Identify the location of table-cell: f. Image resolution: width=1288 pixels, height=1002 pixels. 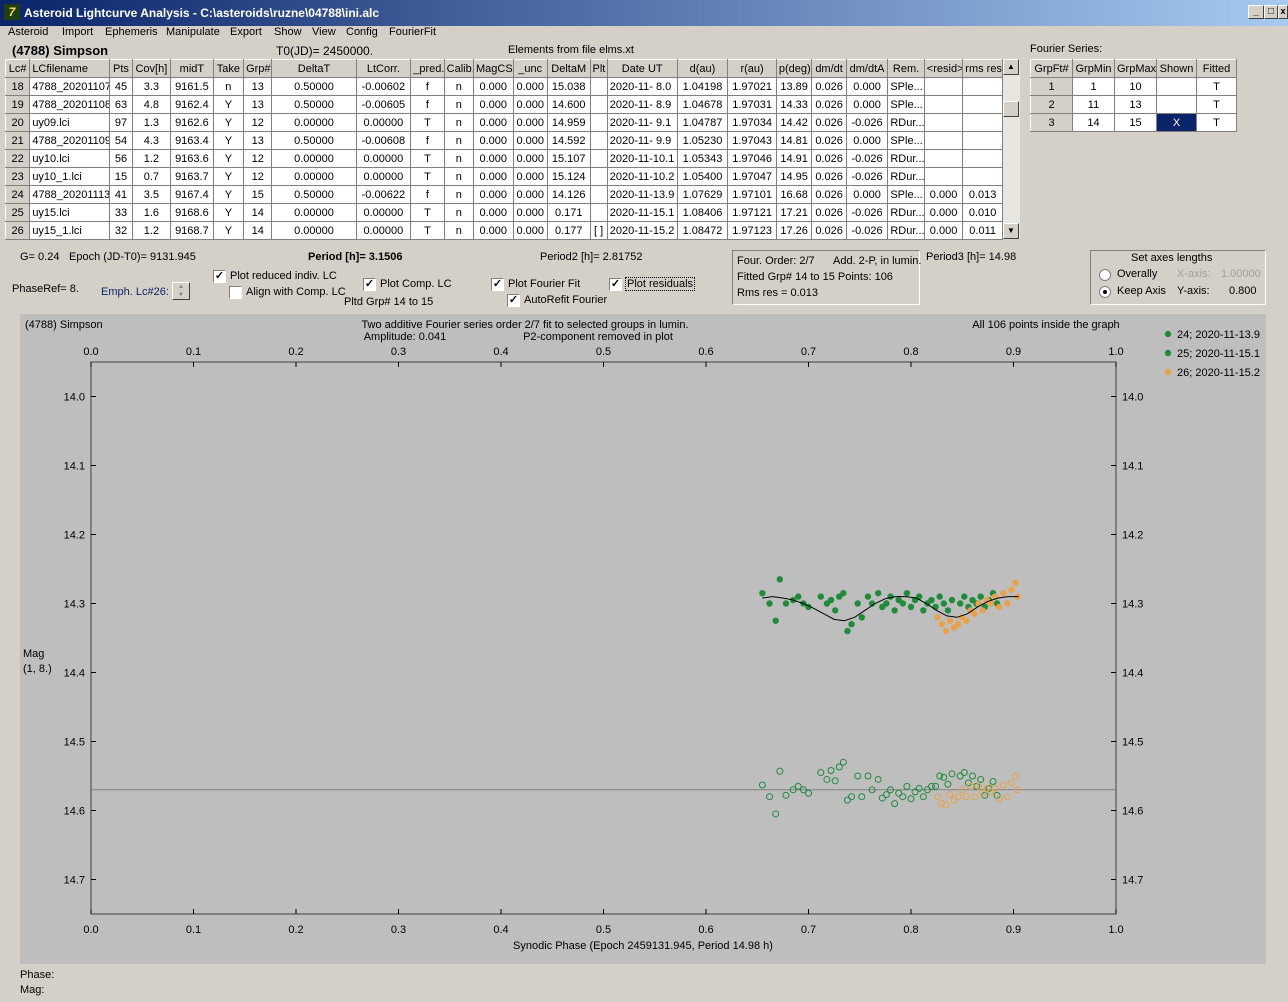
(427, 104).